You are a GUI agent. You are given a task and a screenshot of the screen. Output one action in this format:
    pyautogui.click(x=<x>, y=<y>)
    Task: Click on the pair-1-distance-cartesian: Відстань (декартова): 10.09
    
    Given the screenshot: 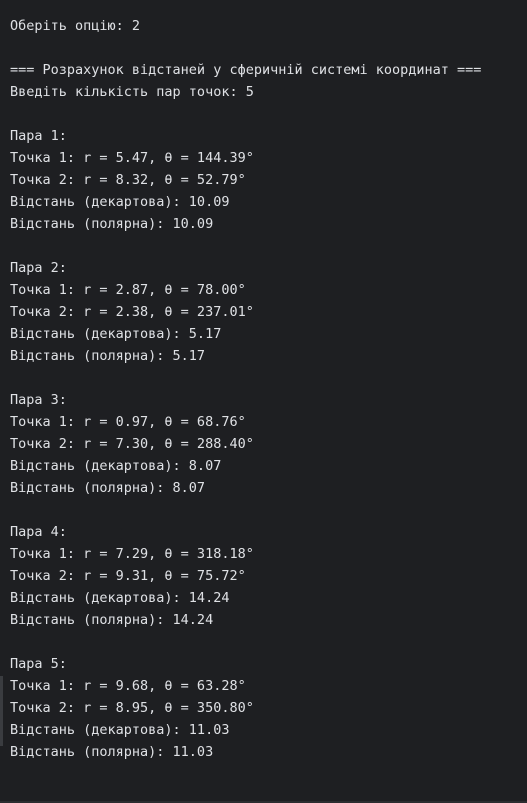 What is the action you would take?
    pyautogui.click(x=120, y=202)
    